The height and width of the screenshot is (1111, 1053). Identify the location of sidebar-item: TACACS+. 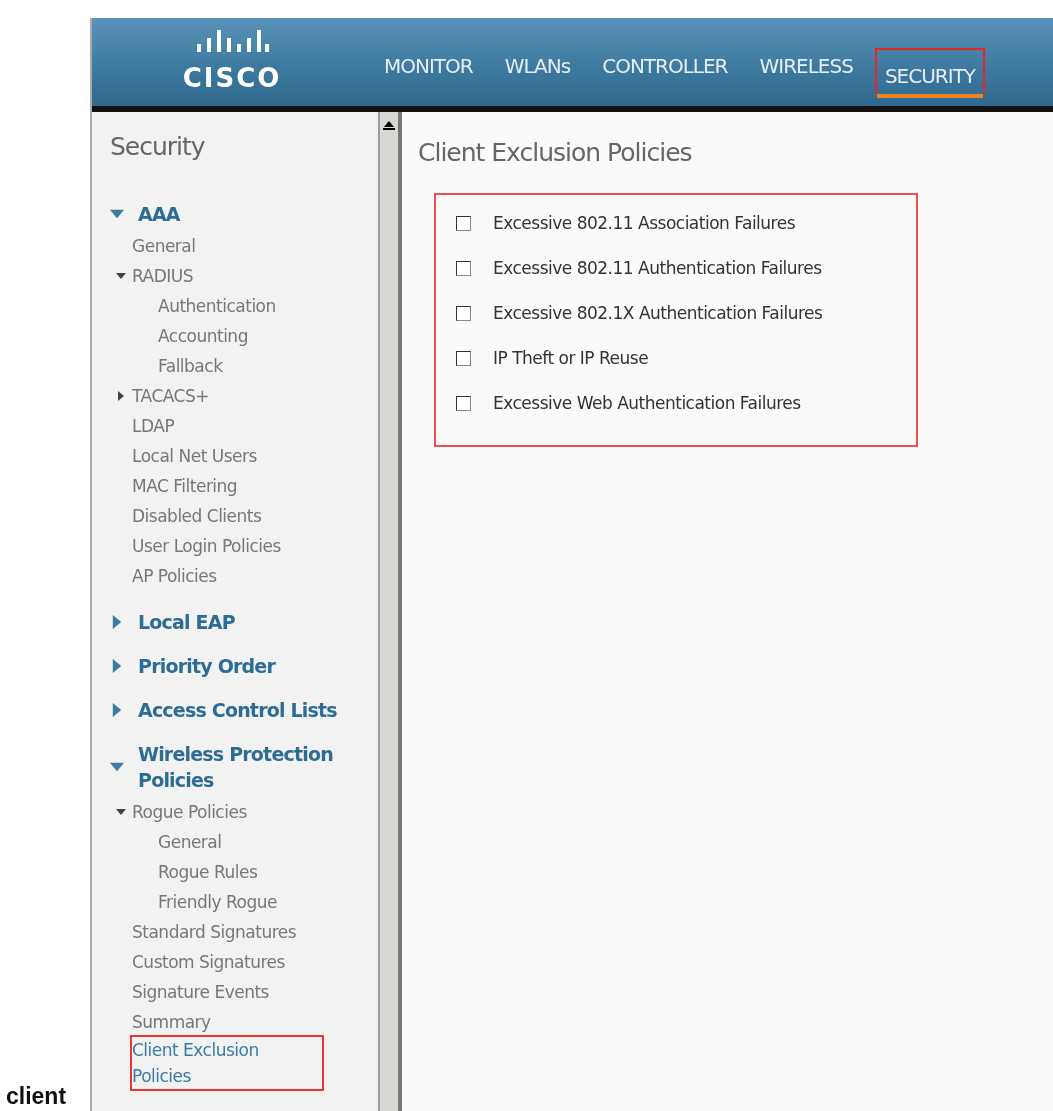
(227, 396).